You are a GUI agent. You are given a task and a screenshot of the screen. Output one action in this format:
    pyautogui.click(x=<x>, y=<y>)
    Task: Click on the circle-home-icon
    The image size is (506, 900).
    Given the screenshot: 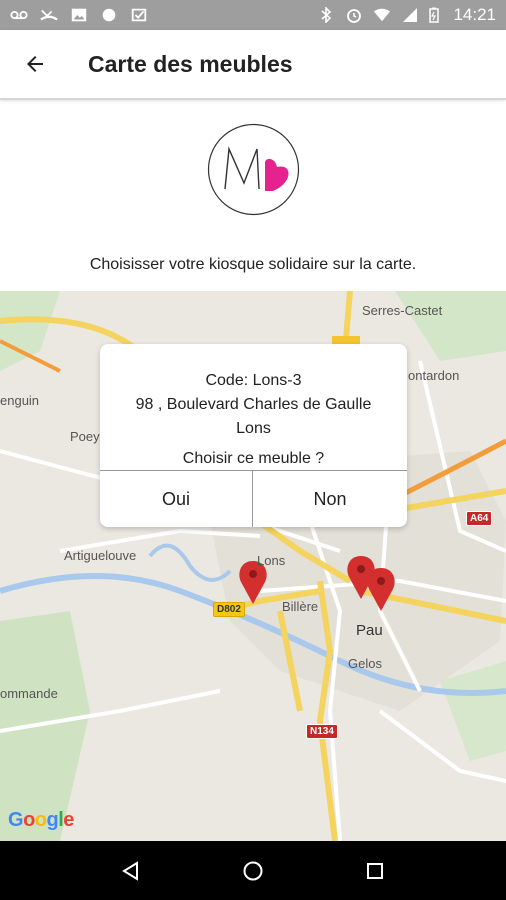 What is the action you would take?
    pyautogui.click(x=253, y=870)
    